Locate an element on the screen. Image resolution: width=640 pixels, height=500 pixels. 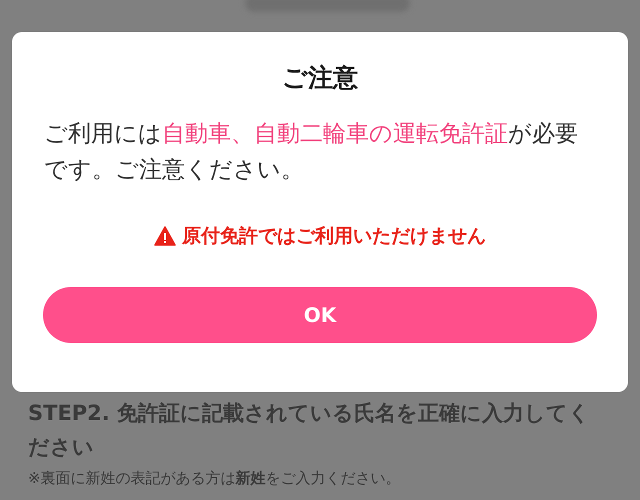
step-heading: STEP2. 免許証に記載されている氏名を正確に入力してください is located at coordinates (310, 430).